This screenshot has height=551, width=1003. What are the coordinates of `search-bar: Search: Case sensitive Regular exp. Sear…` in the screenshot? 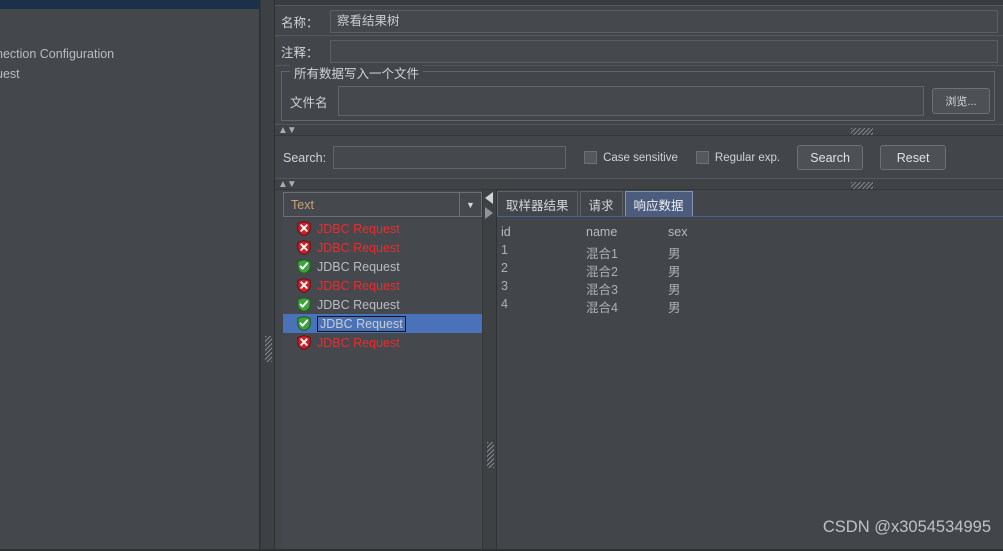 It's located at (639, 157).